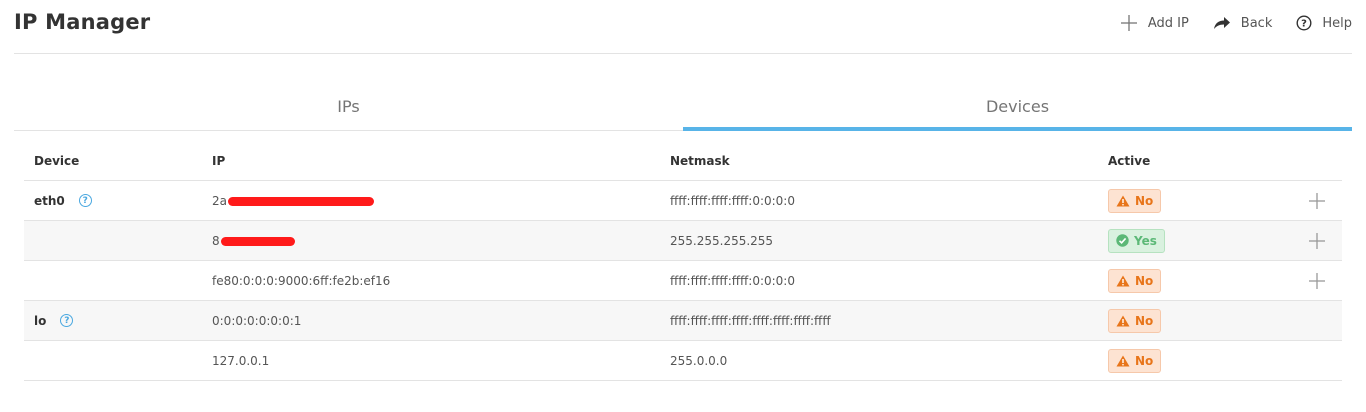  I want to click on table-row: 8 255.255.255.255 Yes, so click(683, 241).